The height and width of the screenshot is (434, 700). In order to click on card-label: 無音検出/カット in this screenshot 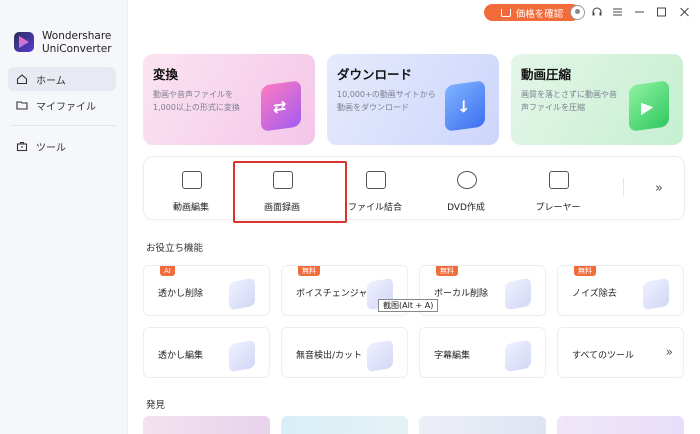, I will do `click(329, 356)`.